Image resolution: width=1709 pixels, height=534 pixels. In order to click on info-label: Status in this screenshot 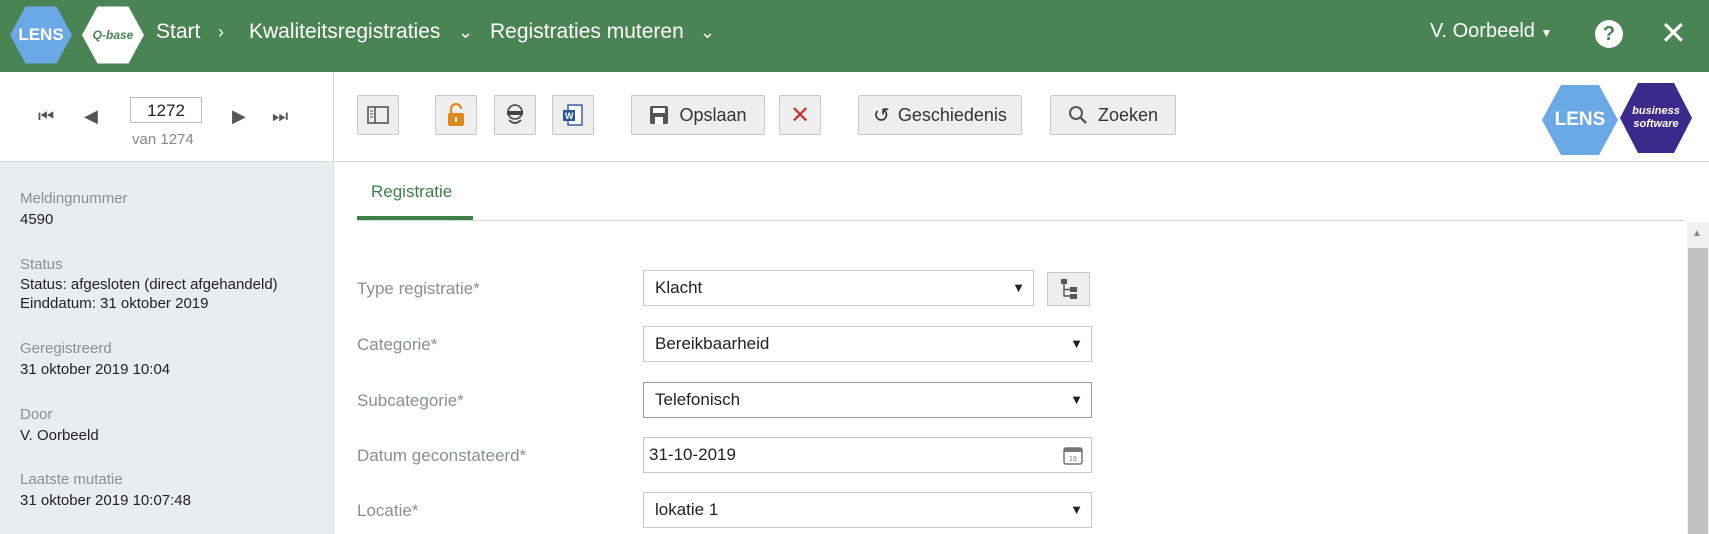, I will do `click(41, 264)`.